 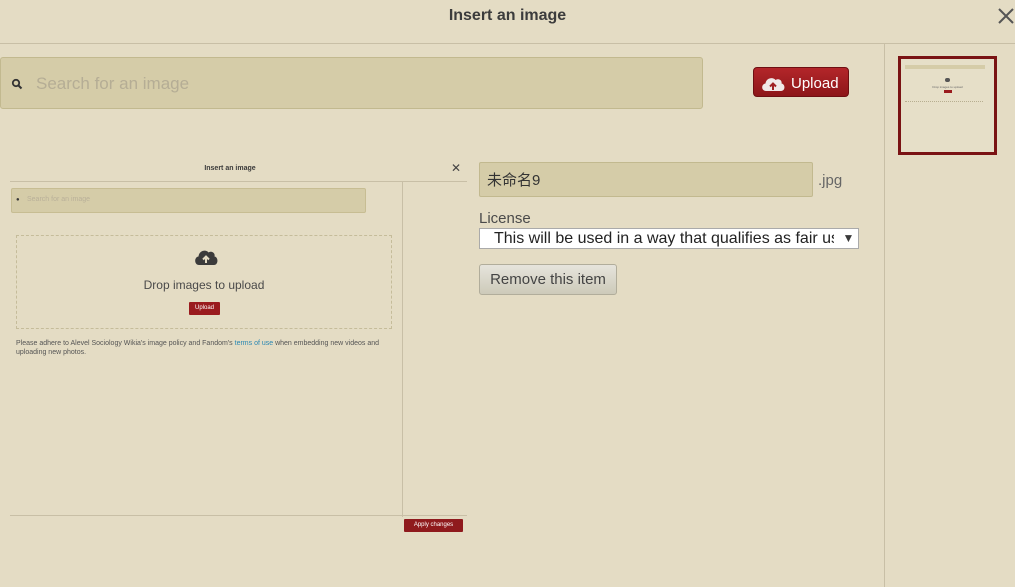 I want to click on preview-search-icon: ●, so click(x=18, y=200).